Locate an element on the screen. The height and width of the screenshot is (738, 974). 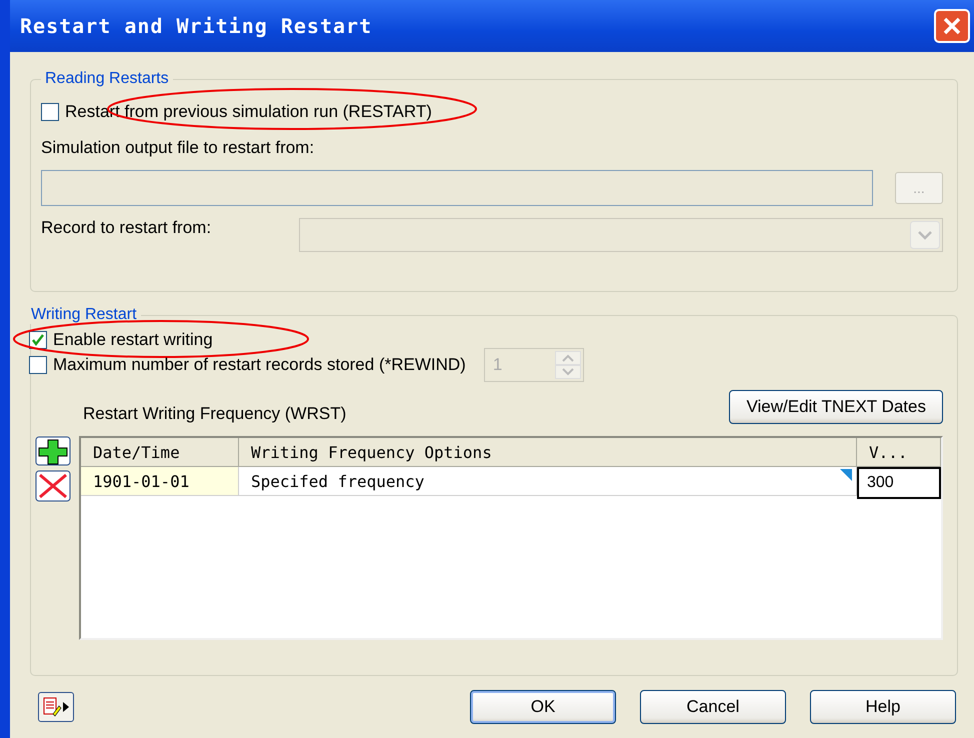
section-label: Restart Writing Frequency (WRST) is located at coordinates (214, 414).